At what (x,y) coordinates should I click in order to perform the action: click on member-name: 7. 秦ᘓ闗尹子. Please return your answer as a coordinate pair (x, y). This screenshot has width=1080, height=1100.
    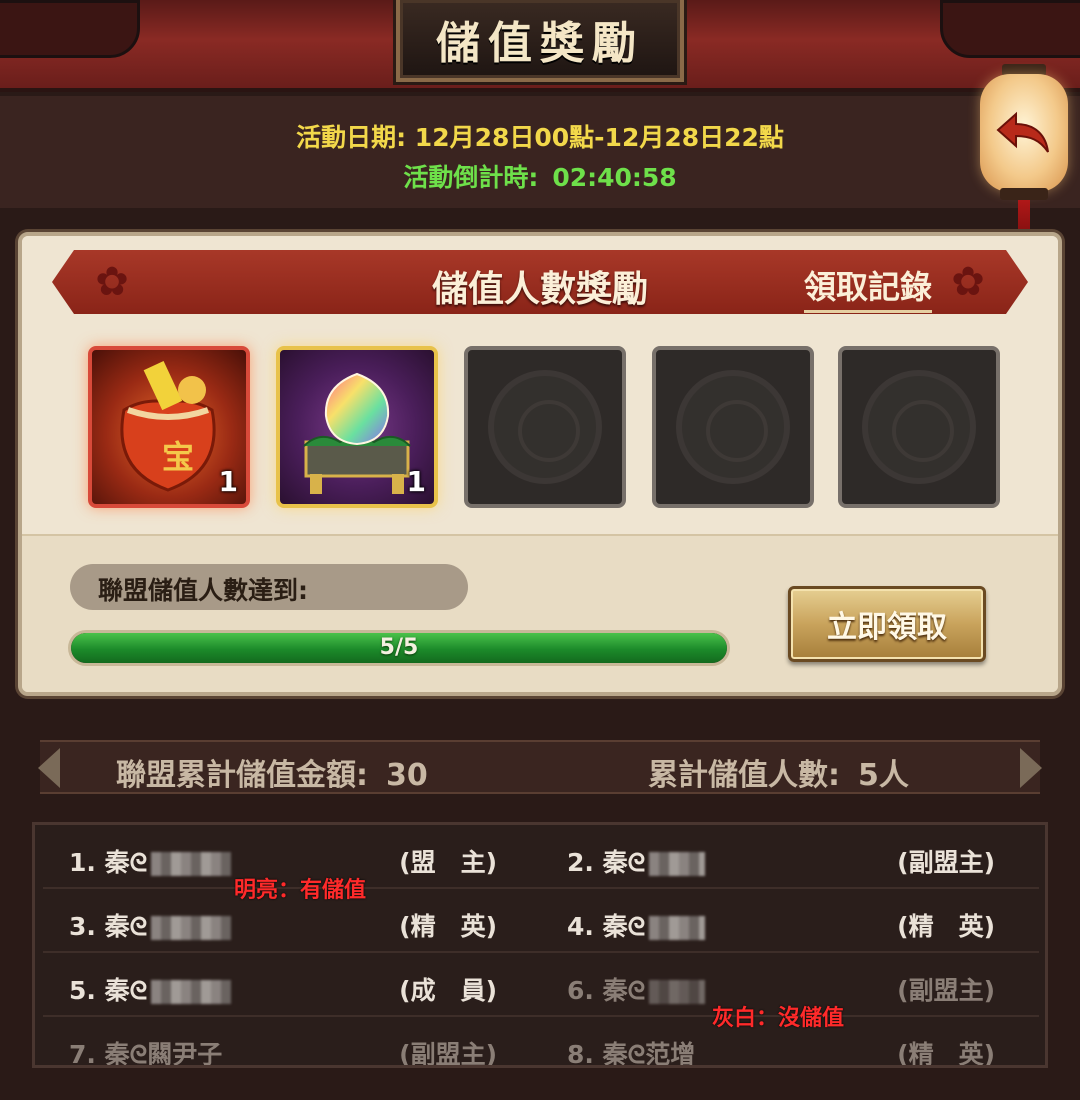
    Looking at the image, I should click on (146, 1051).